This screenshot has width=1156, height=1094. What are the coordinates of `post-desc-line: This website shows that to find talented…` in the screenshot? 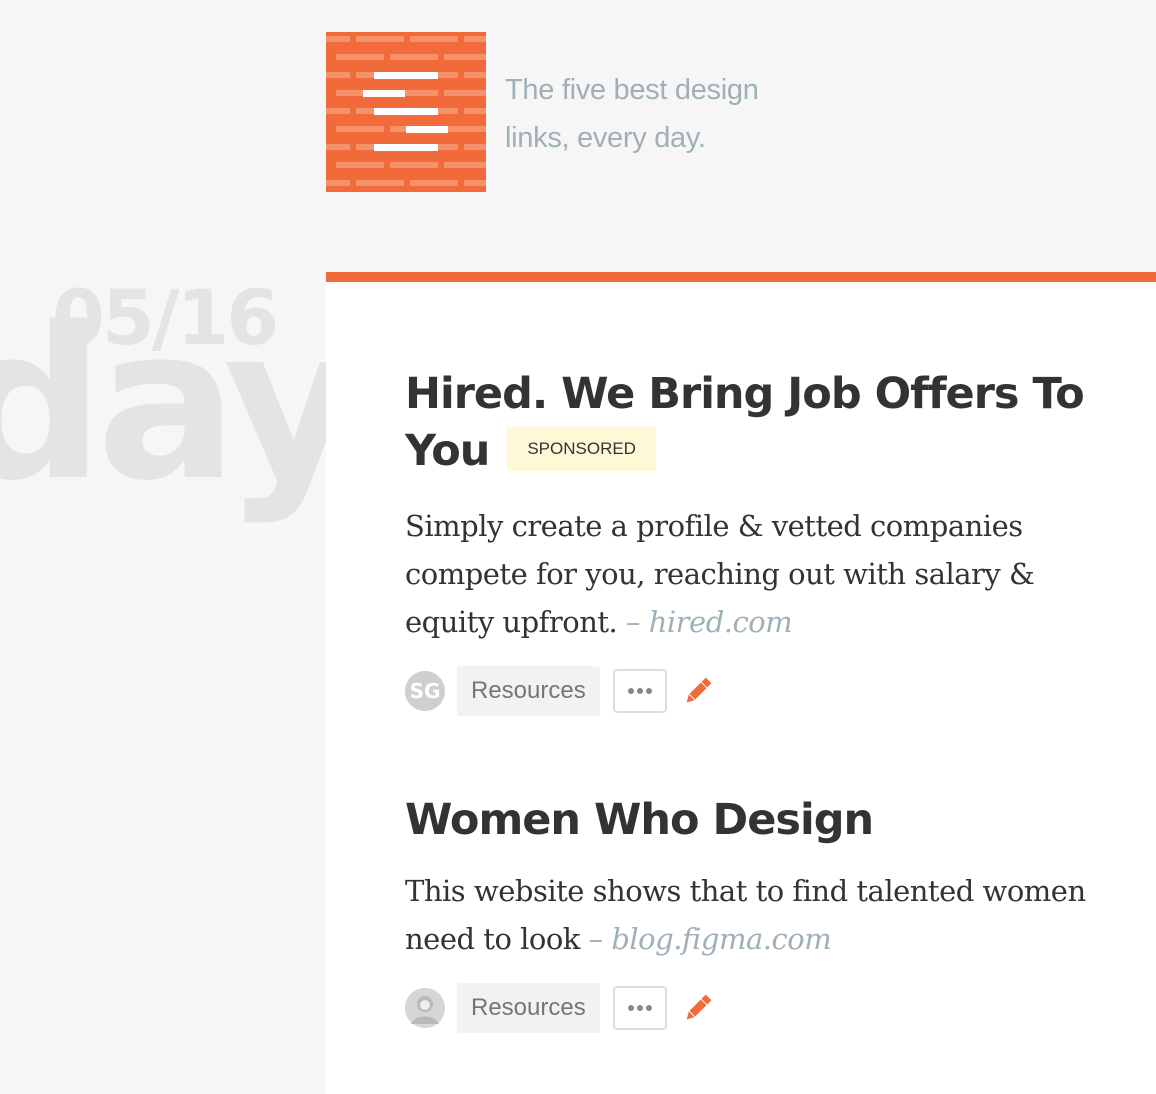 It's located at (745, 891).